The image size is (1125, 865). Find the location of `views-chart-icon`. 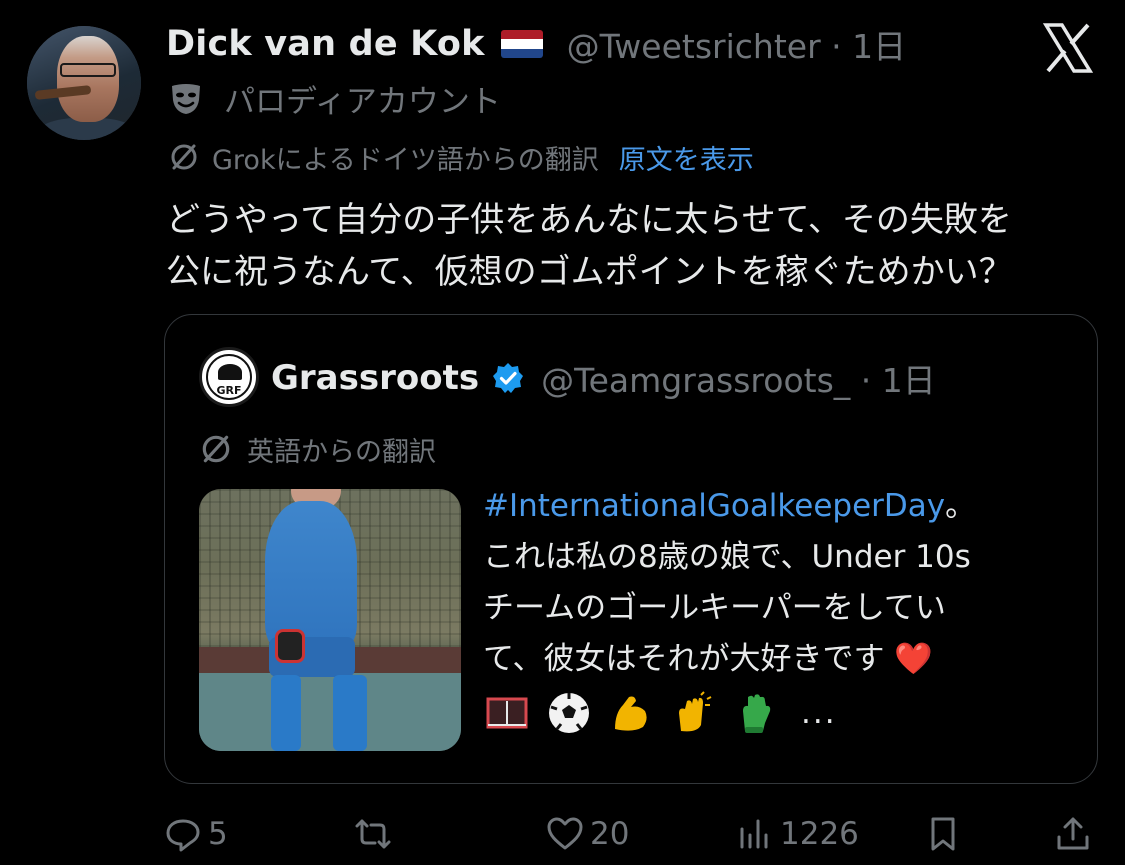

views-chart-icon is located at coordinates (754, 834).